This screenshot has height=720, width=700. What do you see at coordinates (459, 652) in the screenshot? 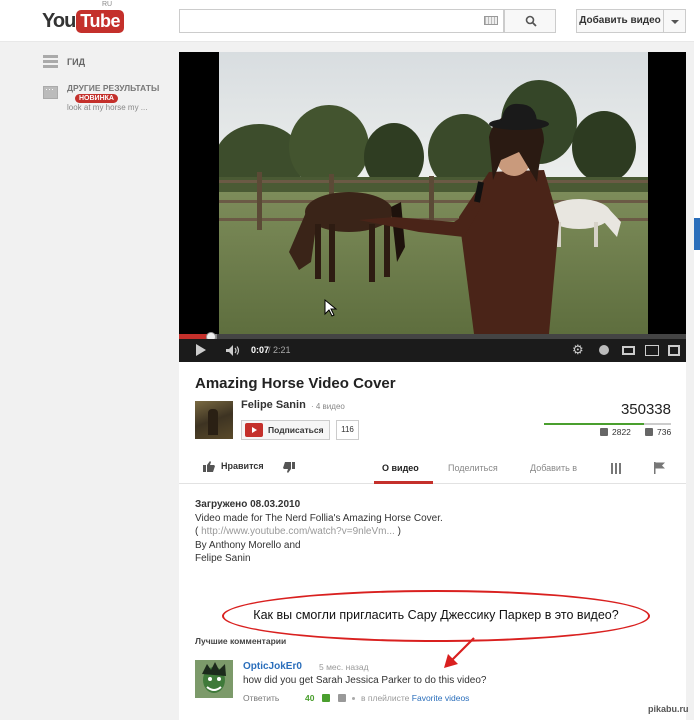
I see `annotation-arrow` at bounding box center [459, 652].